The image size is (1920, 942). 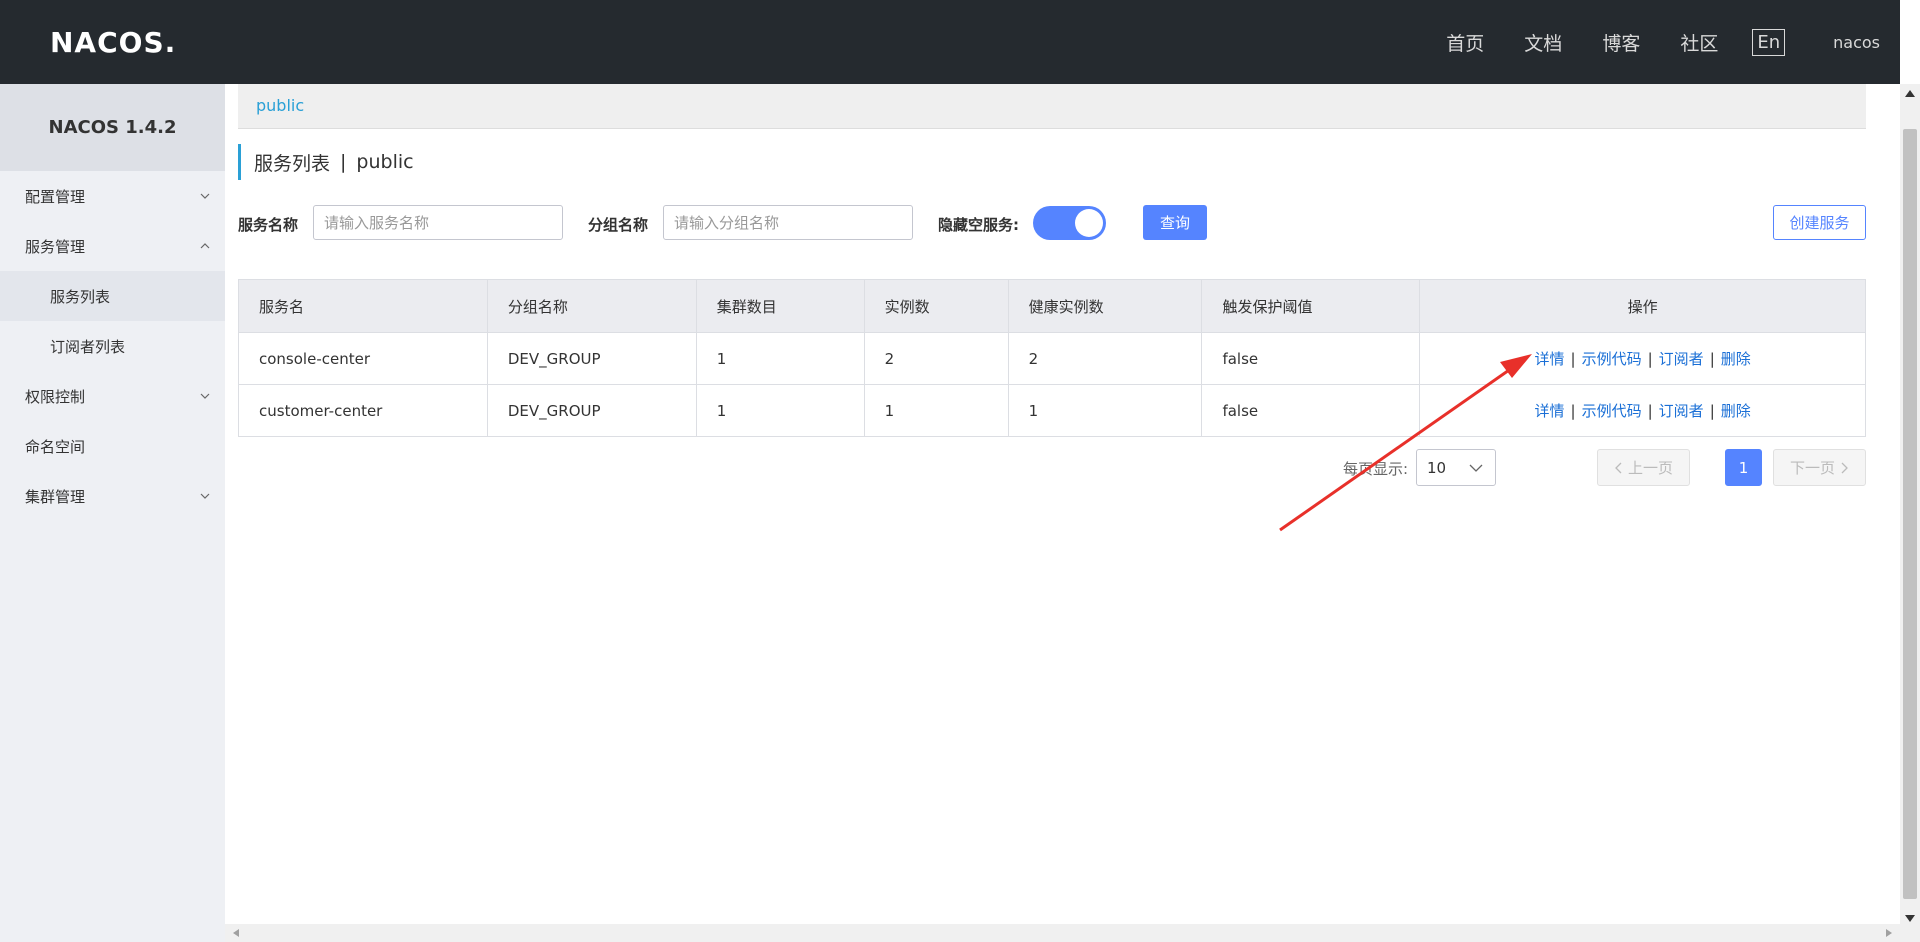 I want to click on nacos-logo: NACOS., so click(x=113, y=42).